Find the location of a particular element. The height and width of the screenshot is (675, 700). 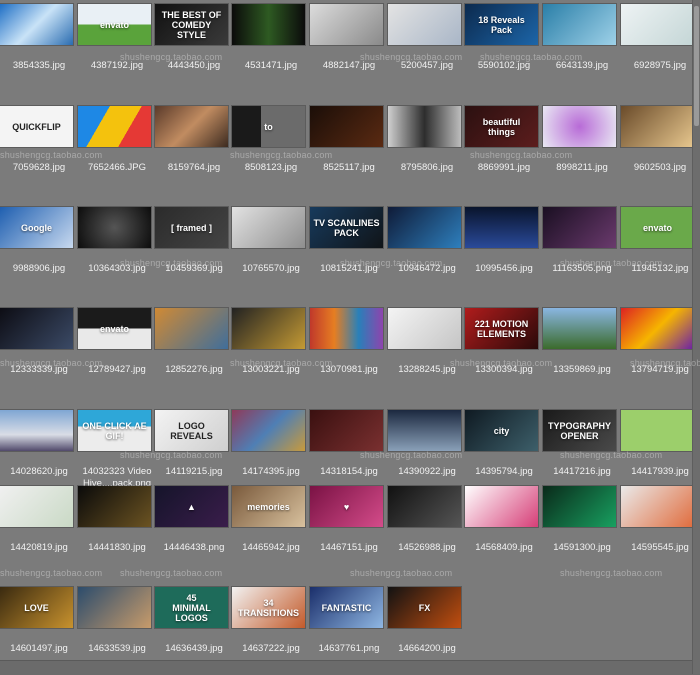

file-thumbnail: LOGO REVEALS is located at coordinates (191, 430).